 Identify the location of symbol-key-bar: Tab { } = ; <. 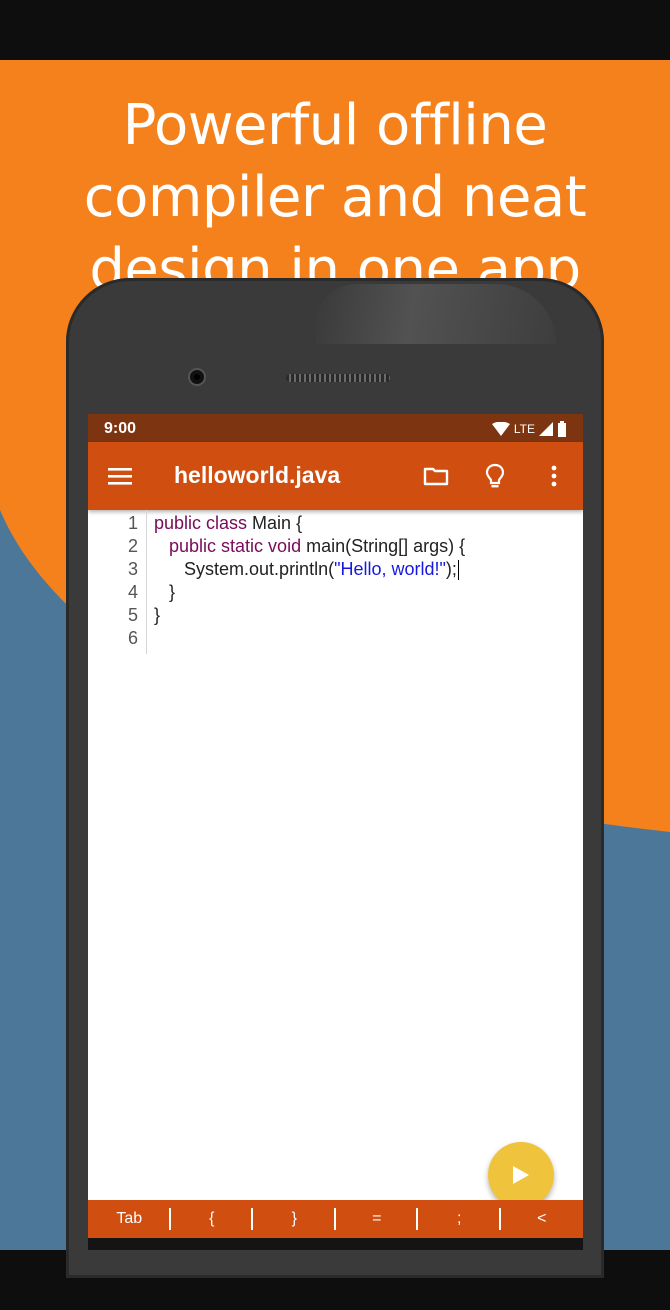
(335, 1219).